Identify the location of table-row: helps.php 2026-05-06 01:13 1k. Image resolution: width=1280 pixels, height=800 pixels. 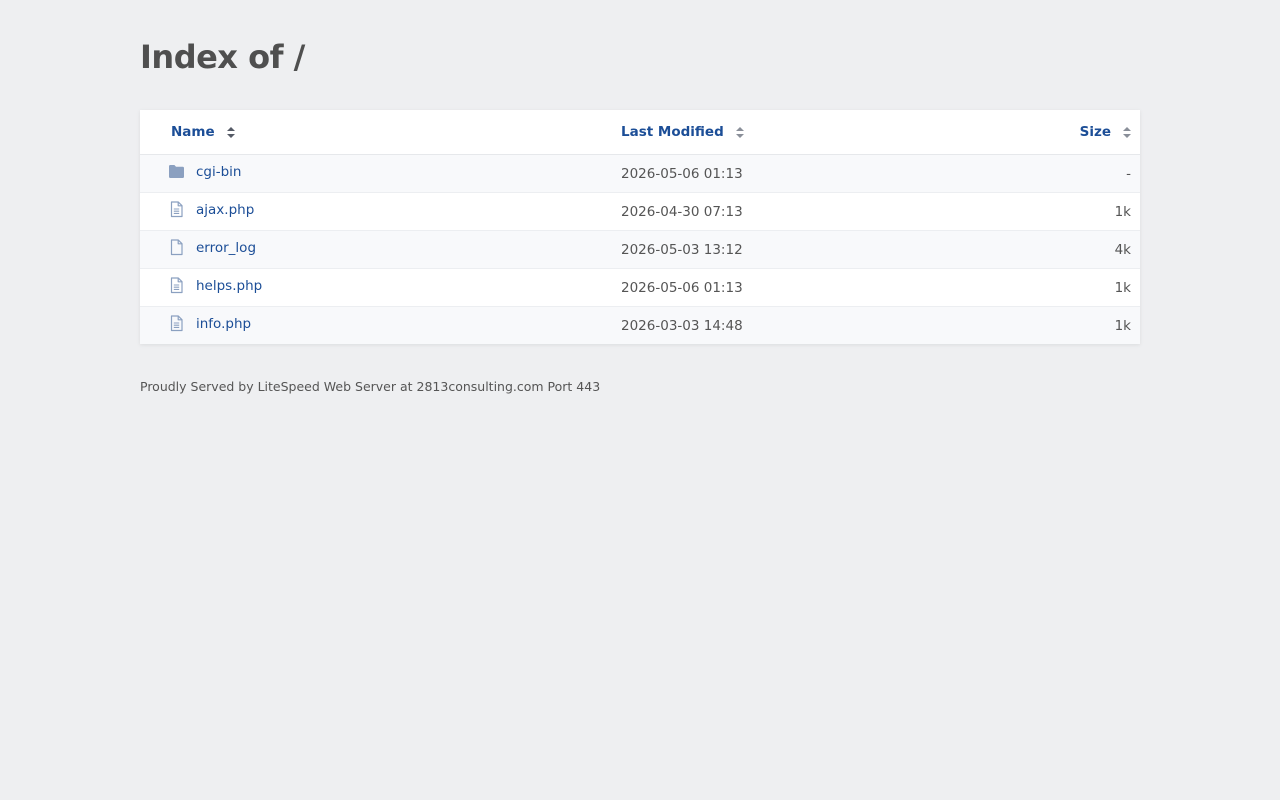
(640, 287).